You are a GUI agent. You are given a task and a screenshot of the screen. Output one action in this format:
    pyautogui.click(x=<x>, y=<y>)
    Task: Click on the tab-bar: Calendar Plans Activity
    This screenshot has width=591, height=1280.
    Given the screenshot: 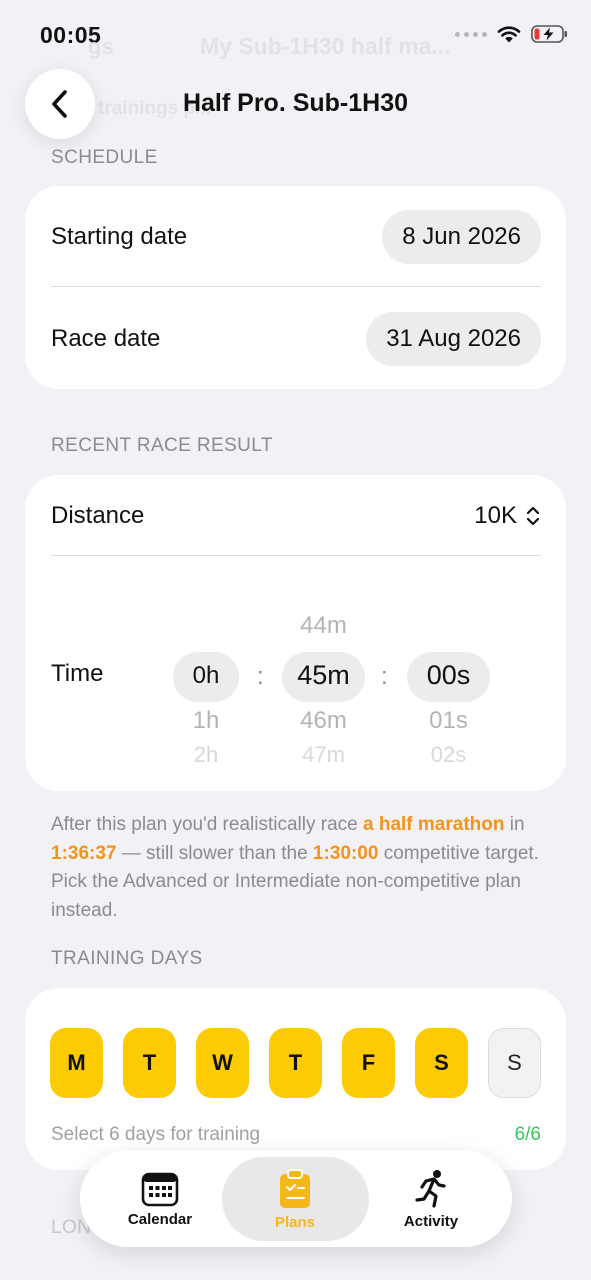 What is the action you would take?
    pyautogui.click(x=296, y=1199)
    